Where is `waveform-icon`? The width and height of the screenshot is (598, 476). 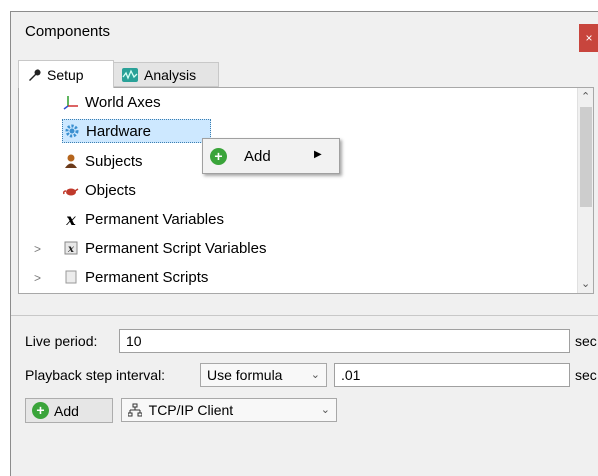
waveform-icon is located at coordinates (130, 74).